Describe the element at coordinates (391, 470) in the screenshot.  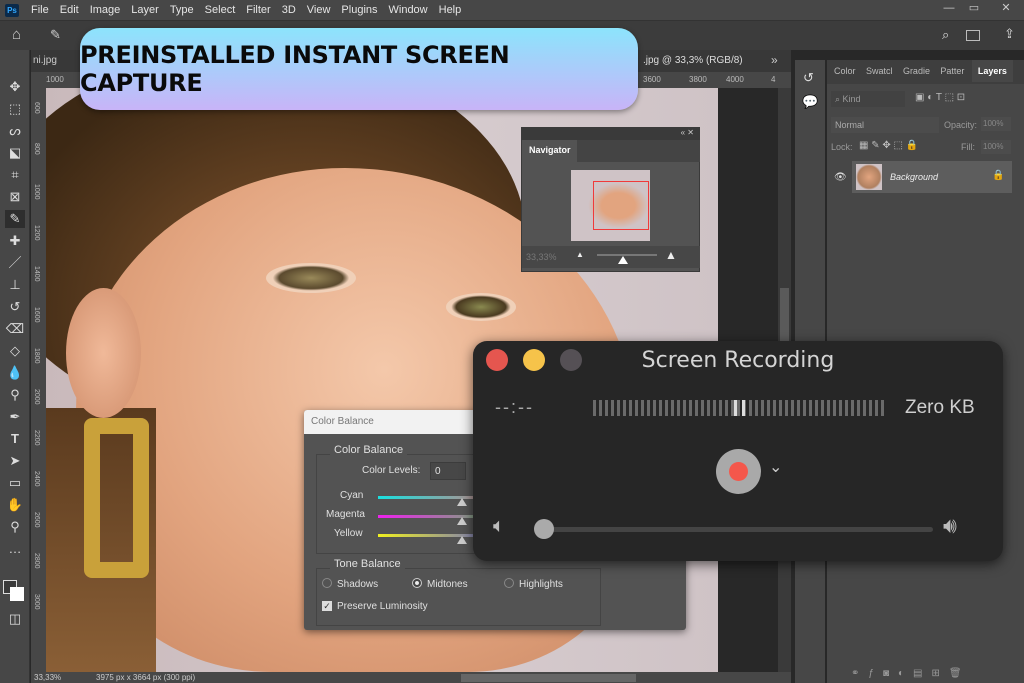
I see `color-levels-label: Color Levels:` at that location.